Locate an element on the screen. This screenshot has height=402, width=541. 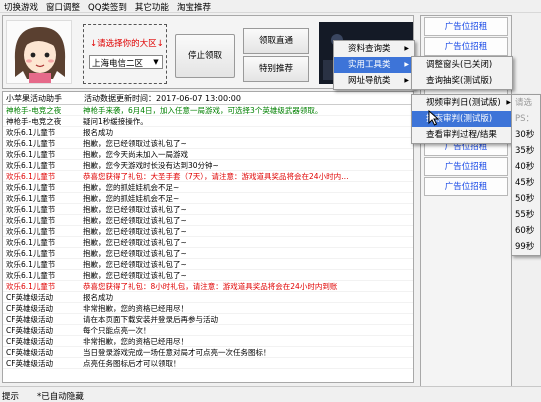
tools-menu: 资料查询类 ▶ 实用工具类 ▶ 网址导航类 ▶ is located at coordinates (374, 65).